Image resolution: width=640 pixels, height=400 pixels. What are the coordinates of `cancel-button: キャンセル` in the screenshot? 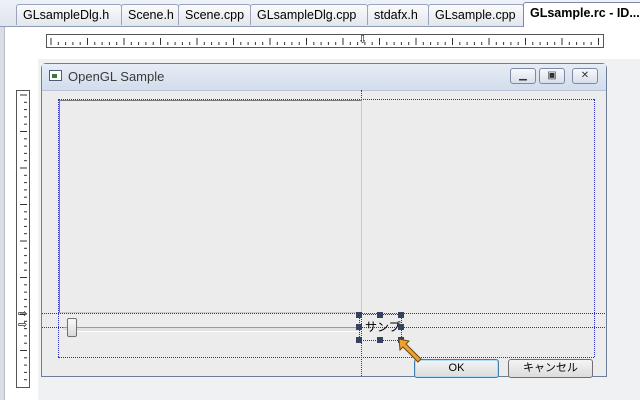 It's located at (550, 368).